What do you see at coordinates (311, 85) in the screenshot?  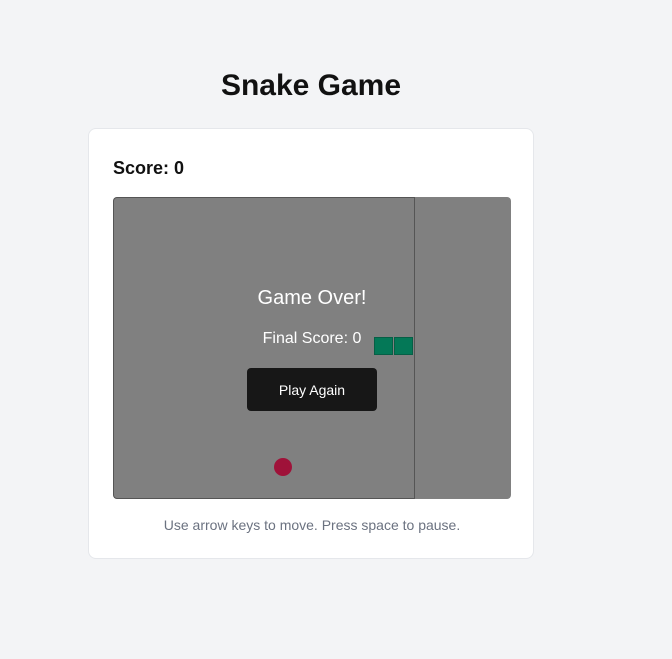 I see `page-title: Snake Game` at bounding box center [311, 85].